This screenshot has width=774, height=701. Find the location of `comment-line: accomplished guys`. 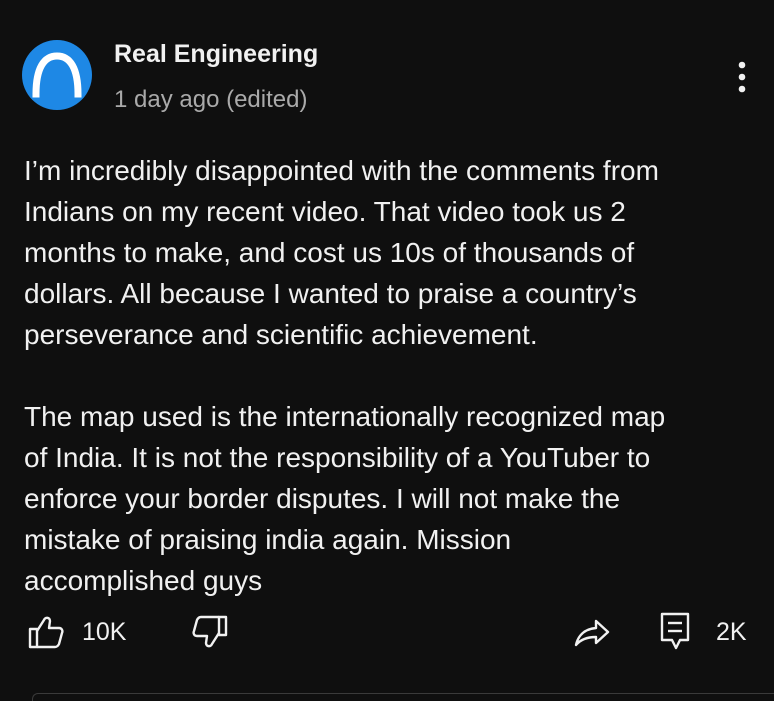

comment-line: accomplished guys is located at coordinates (143, 580).